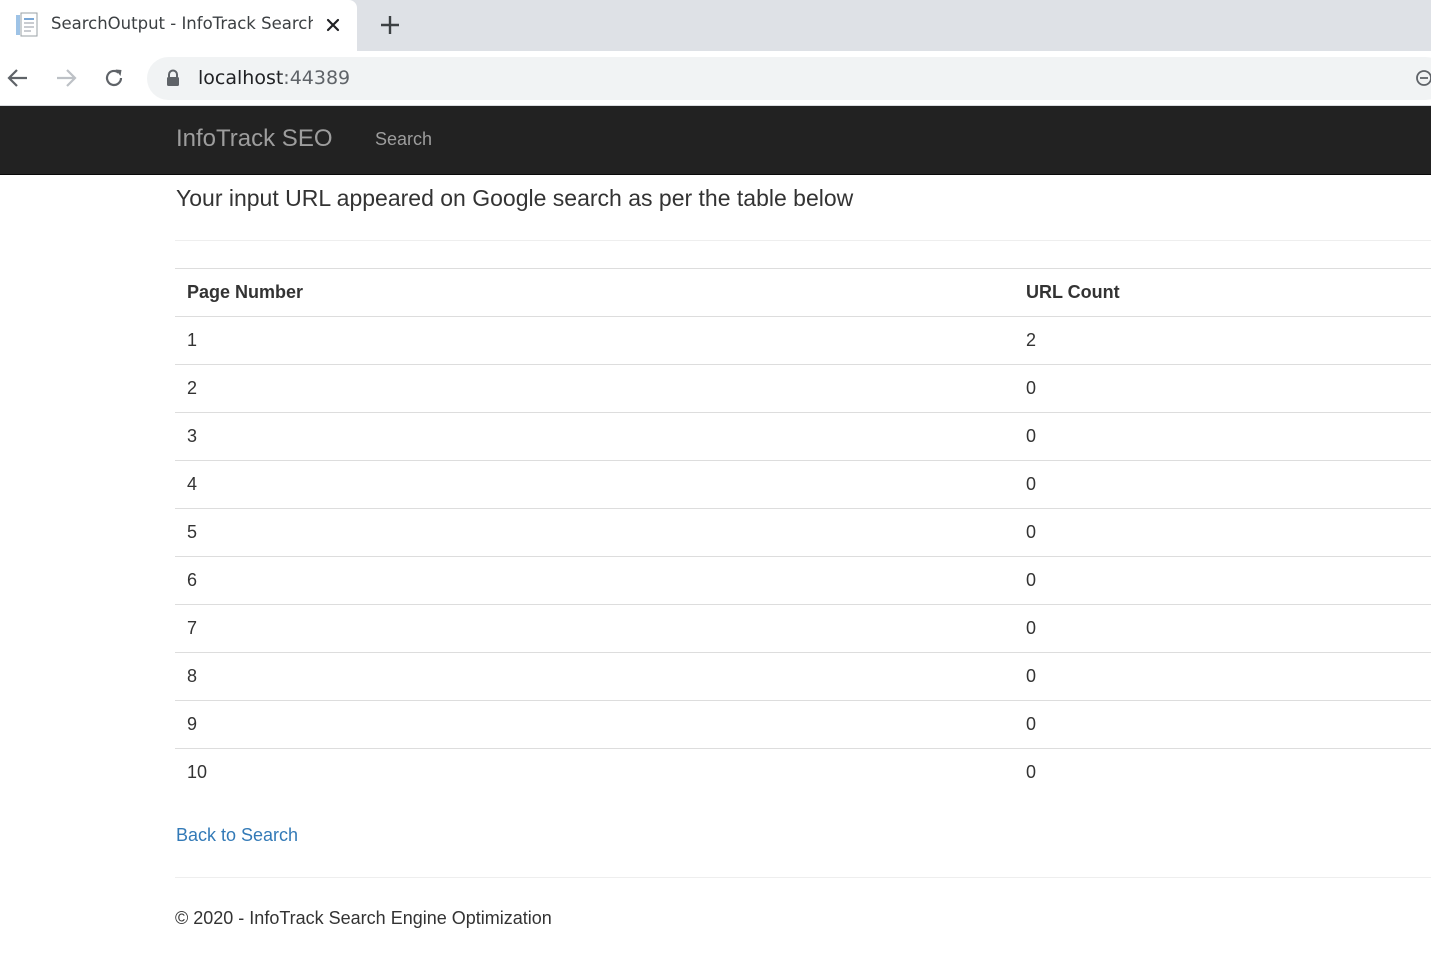 The height and width of the screenshot is (965, 1431). I want to click on browser-toolbar: localhost:44389, so click(715, 78).